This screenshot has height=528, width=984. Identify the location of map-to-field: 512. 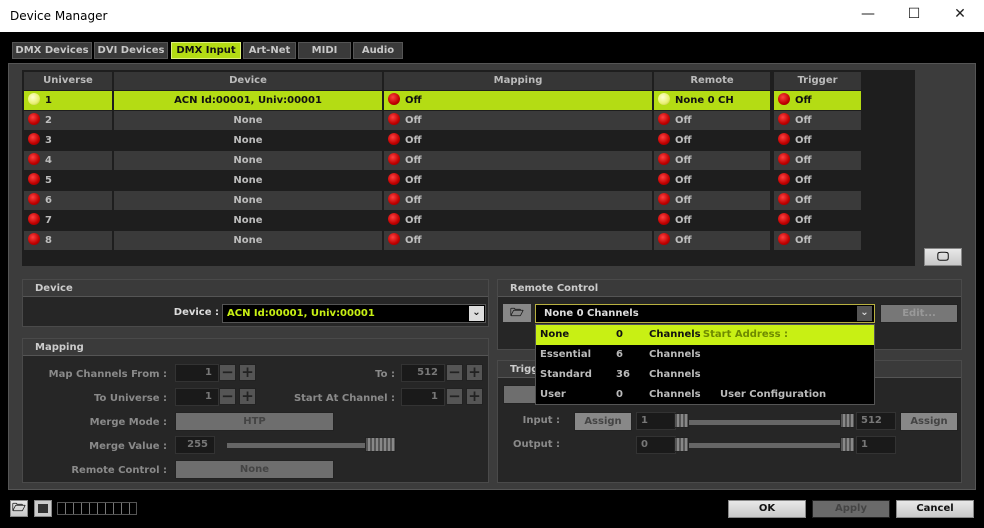
(423, 373).